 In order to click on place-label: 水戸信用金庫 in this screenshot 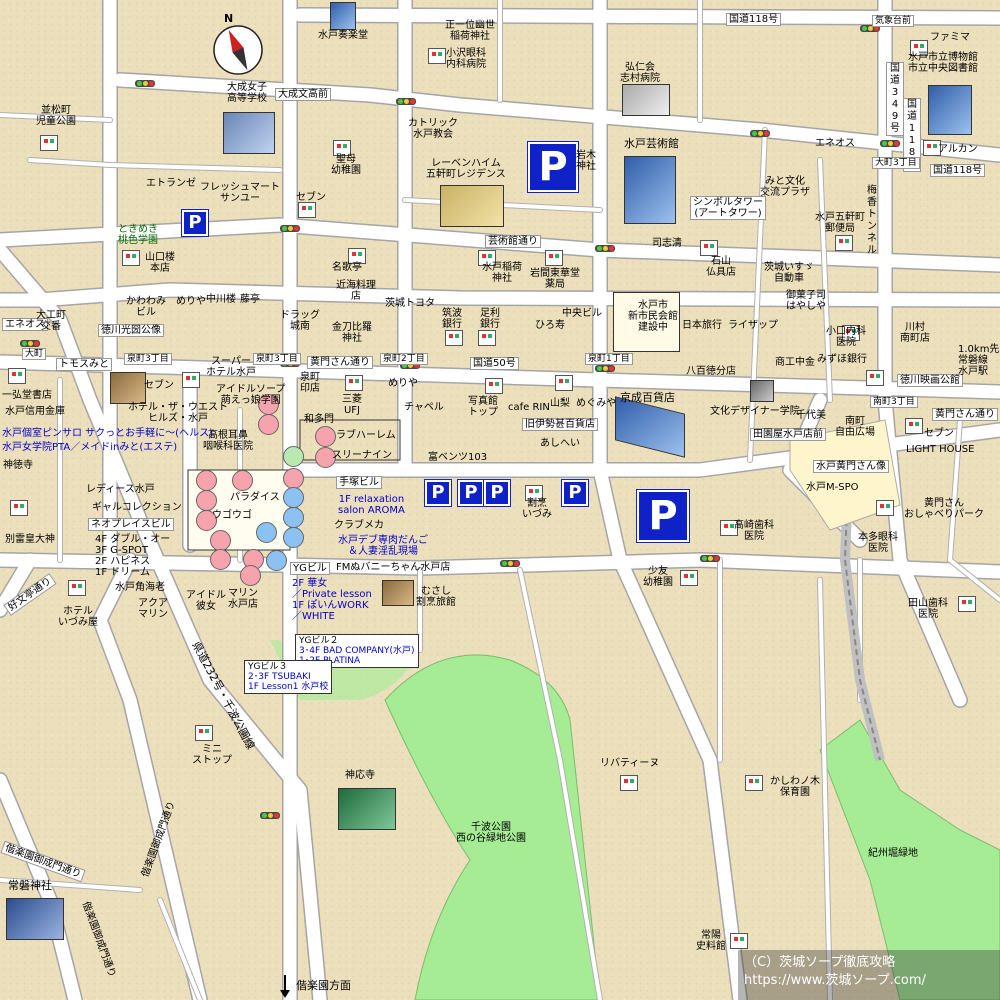, I will do `click(35, 411)`.